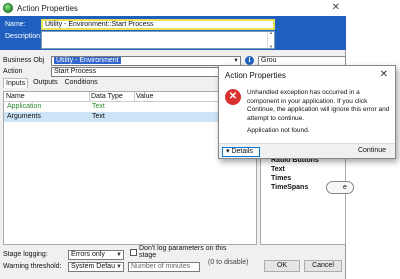 The image size is (400, 279). I want to click on stage-logging-value: Errors only, so click(88, 254).